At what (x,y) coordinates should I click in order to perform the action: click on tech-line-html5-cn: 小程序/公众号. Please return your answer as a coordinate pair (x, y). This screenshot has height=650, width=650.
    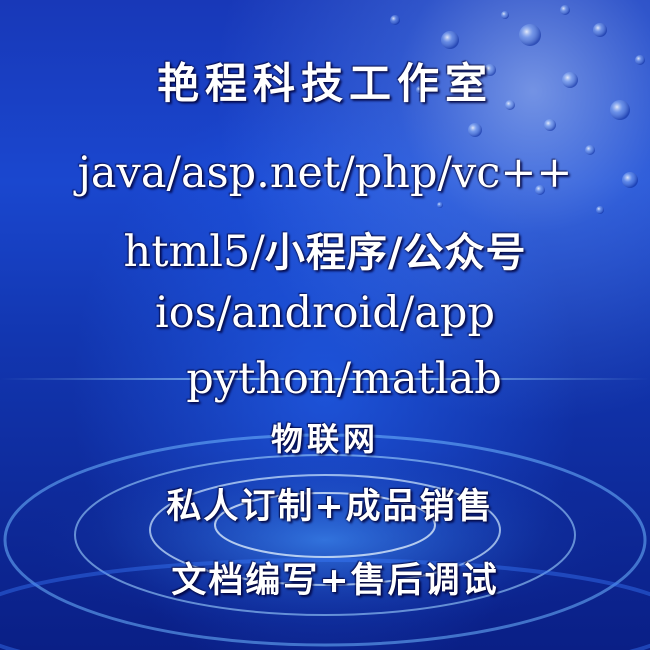
    Looking at the image, I should click on (395, 253).